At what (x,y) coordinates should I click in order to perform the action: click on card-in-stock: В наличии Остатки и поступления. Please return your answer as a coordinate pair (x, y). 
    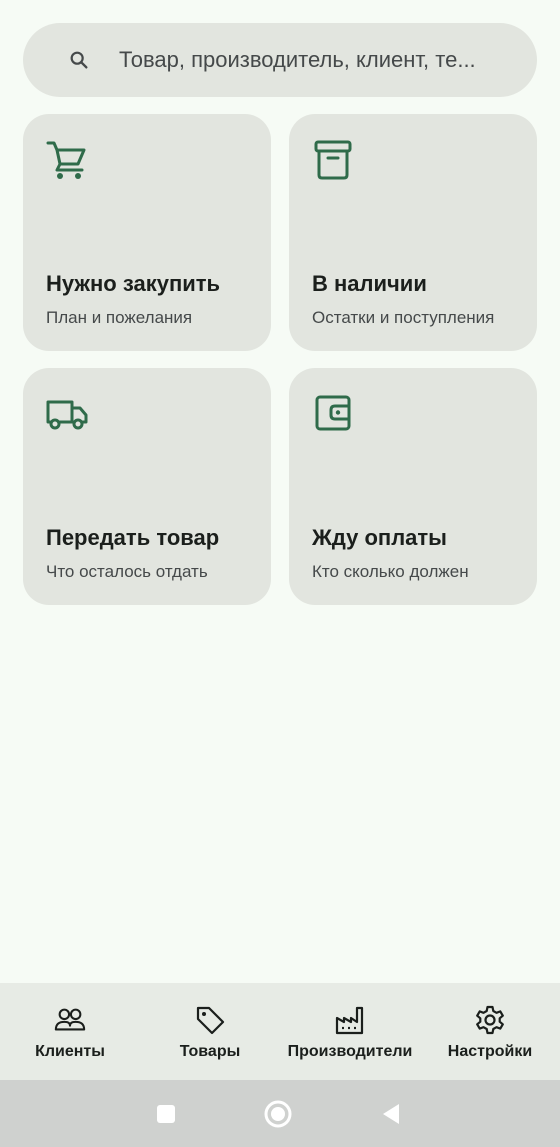
    Looking at the image, I should click on (413, 232).